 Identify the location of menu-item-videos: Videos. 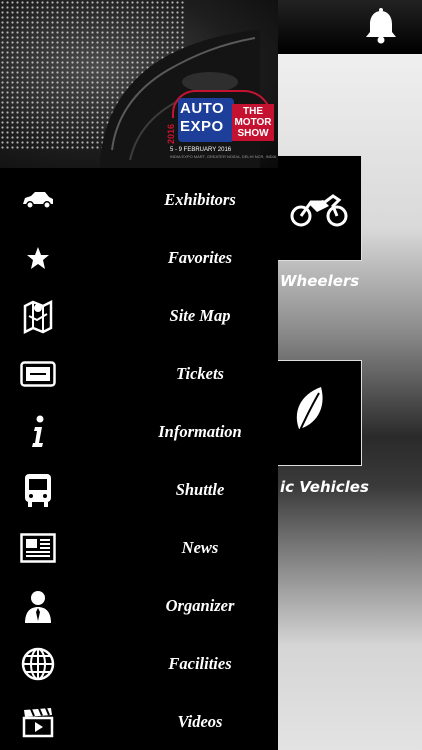
(139, 722).